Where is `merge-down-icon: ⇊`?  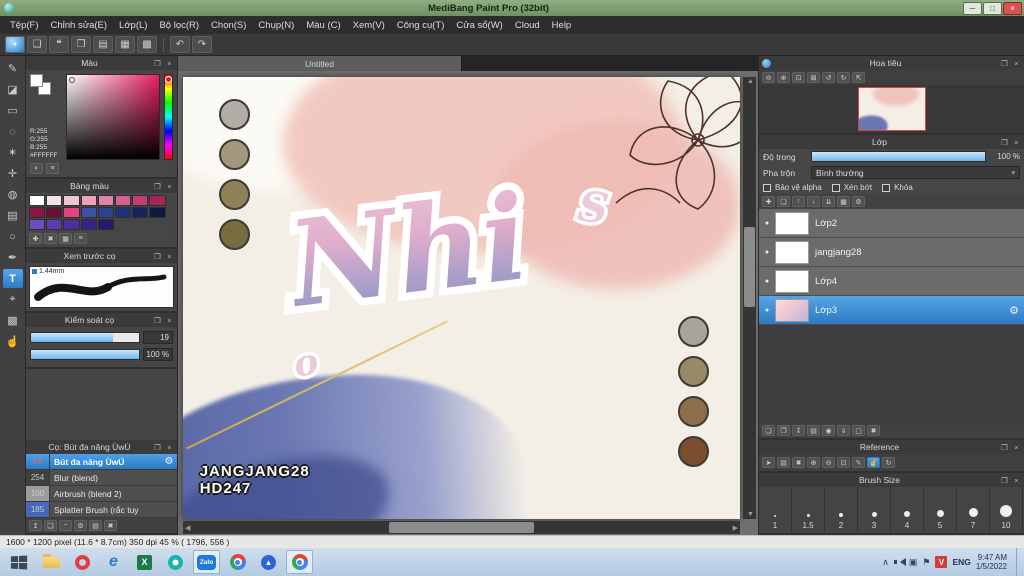
merge-down-icon: ⇊ is located at coordinates (828, 201).